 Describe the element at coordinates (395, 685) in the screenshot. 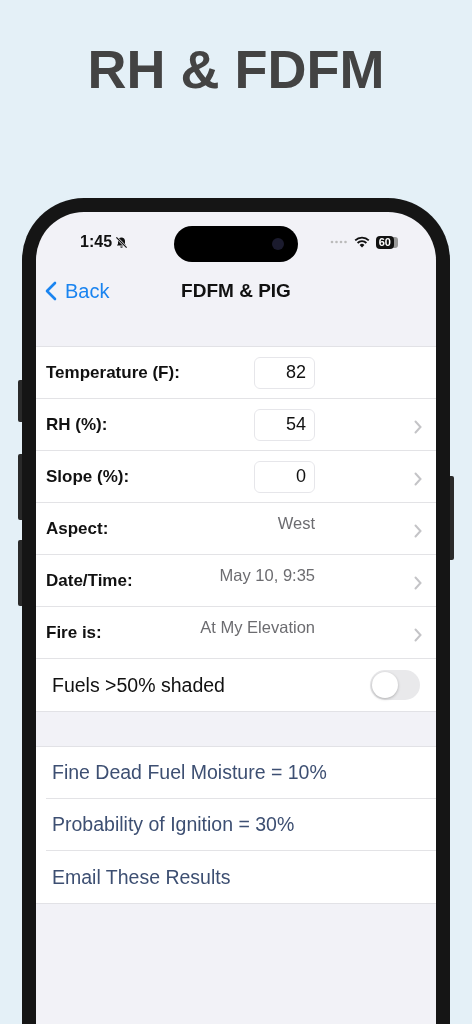

I see `toggle-switch` at that location.